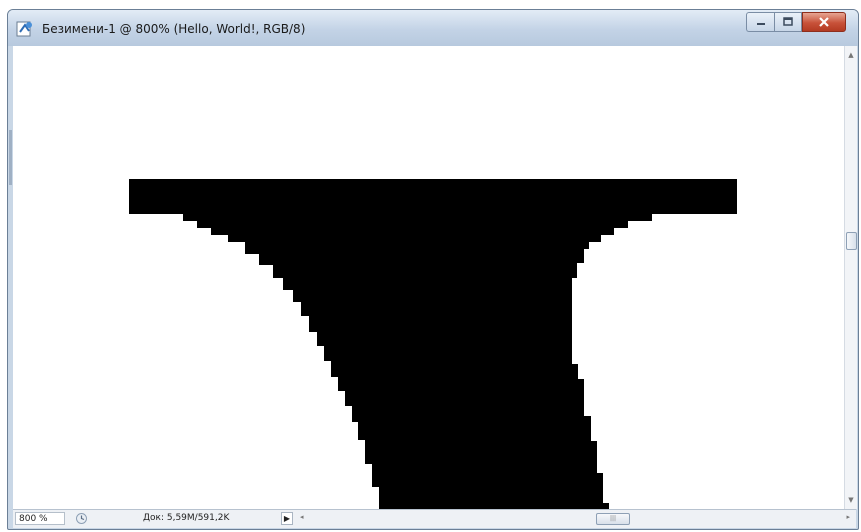  I want to click on scroll-right-icon: ▸, so click(848, 517).